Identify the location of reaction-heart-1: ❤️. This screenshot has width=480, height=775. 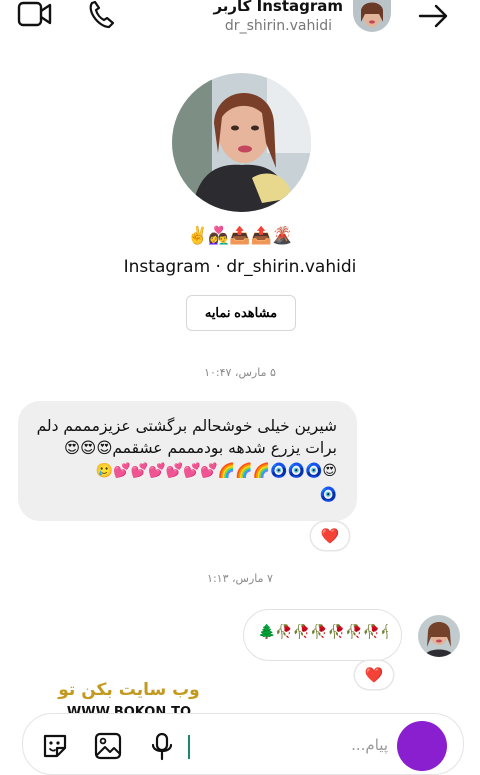
(330, 536).